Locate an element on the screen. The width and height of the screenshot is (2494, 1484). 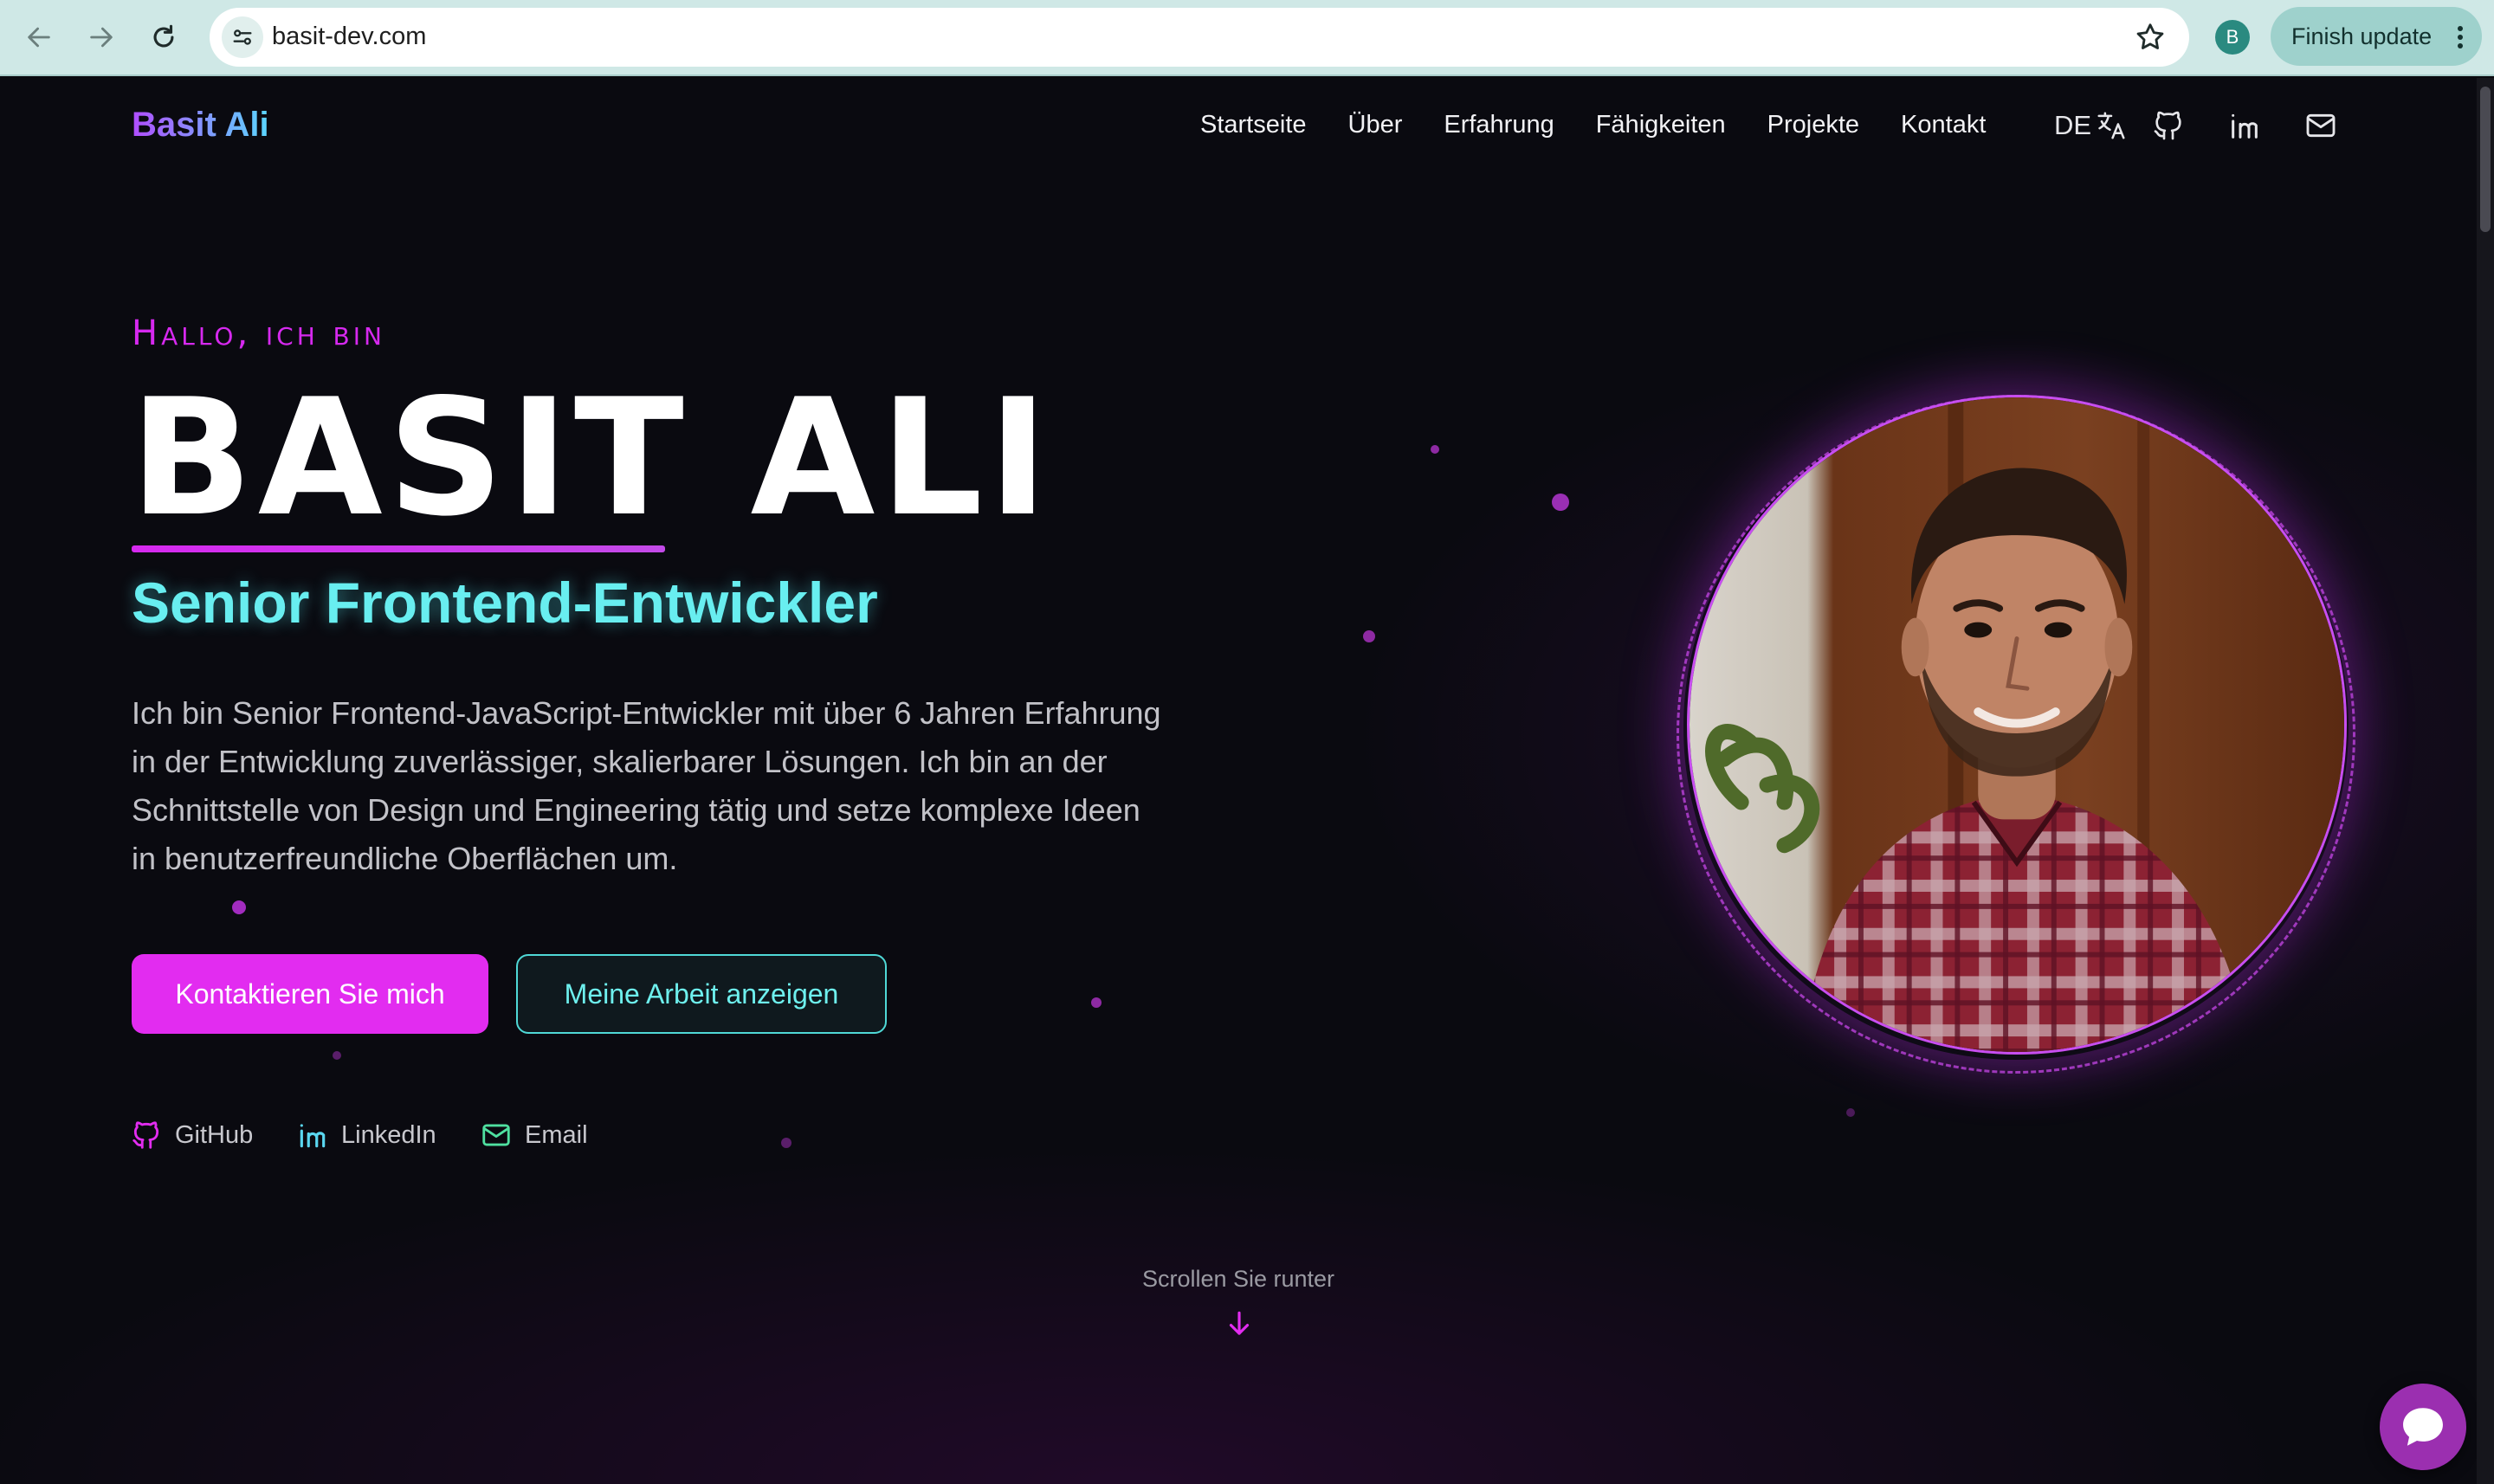
chat-icon is located at coordinates (2423, 1427).